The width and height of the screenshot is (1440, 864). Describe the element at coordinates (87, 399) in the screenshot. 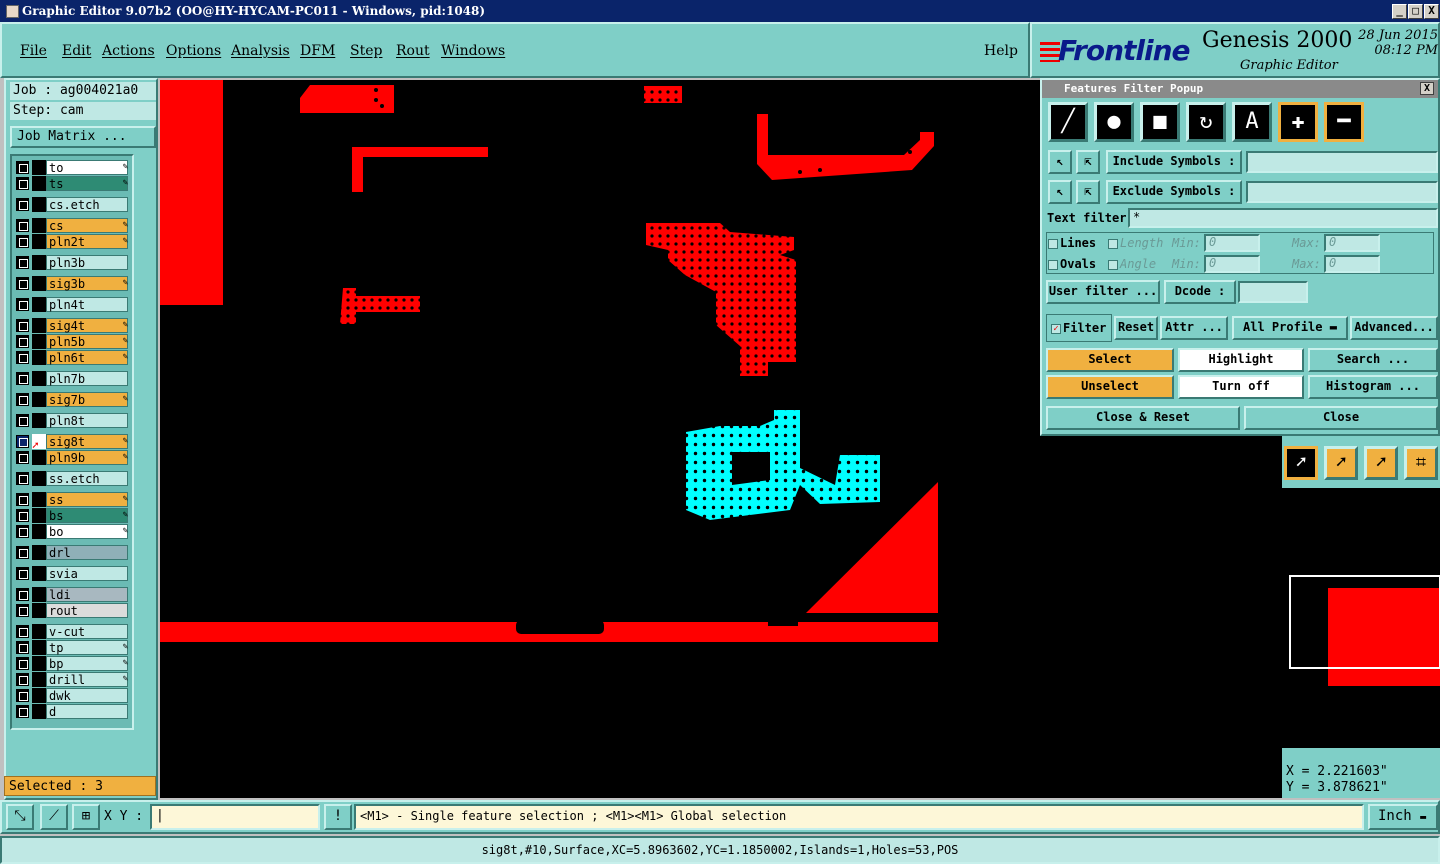

I see `layer-name: sig7b` at that location.